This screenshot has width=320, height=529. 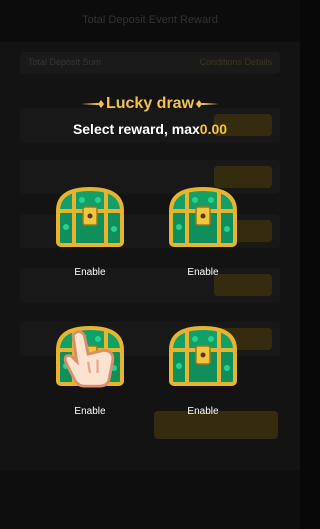 I want to click on background-tabbar: Total Deposit Sum Conditions Details, so click(x=150, y=63).